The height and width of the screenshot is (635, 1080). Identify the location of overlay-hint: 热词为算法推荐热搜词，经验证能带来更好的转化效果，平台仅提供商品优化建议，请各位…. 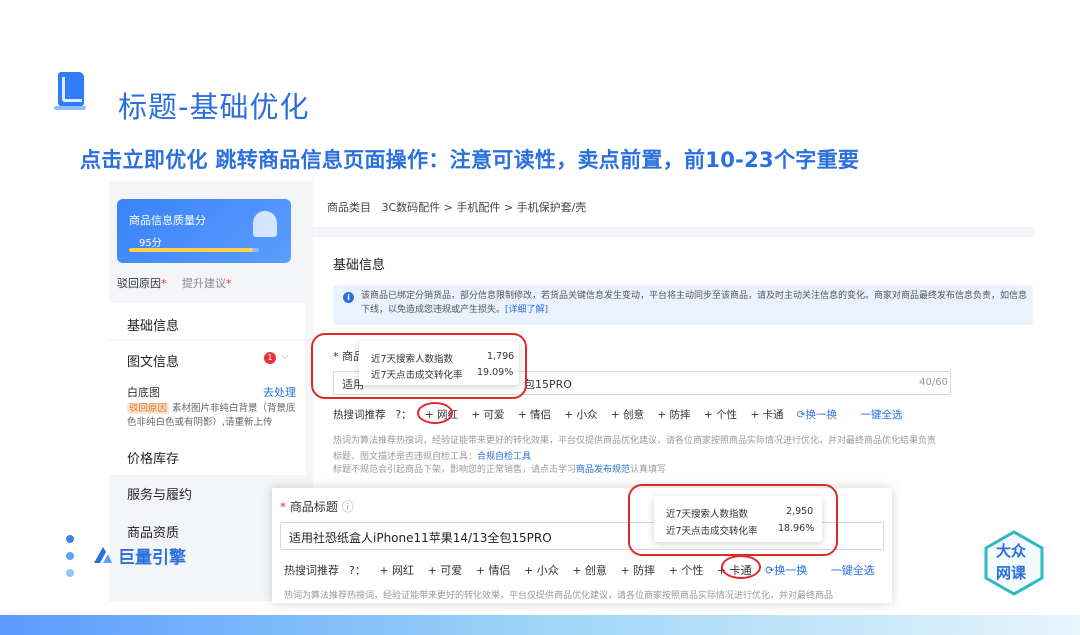
(559, 596).